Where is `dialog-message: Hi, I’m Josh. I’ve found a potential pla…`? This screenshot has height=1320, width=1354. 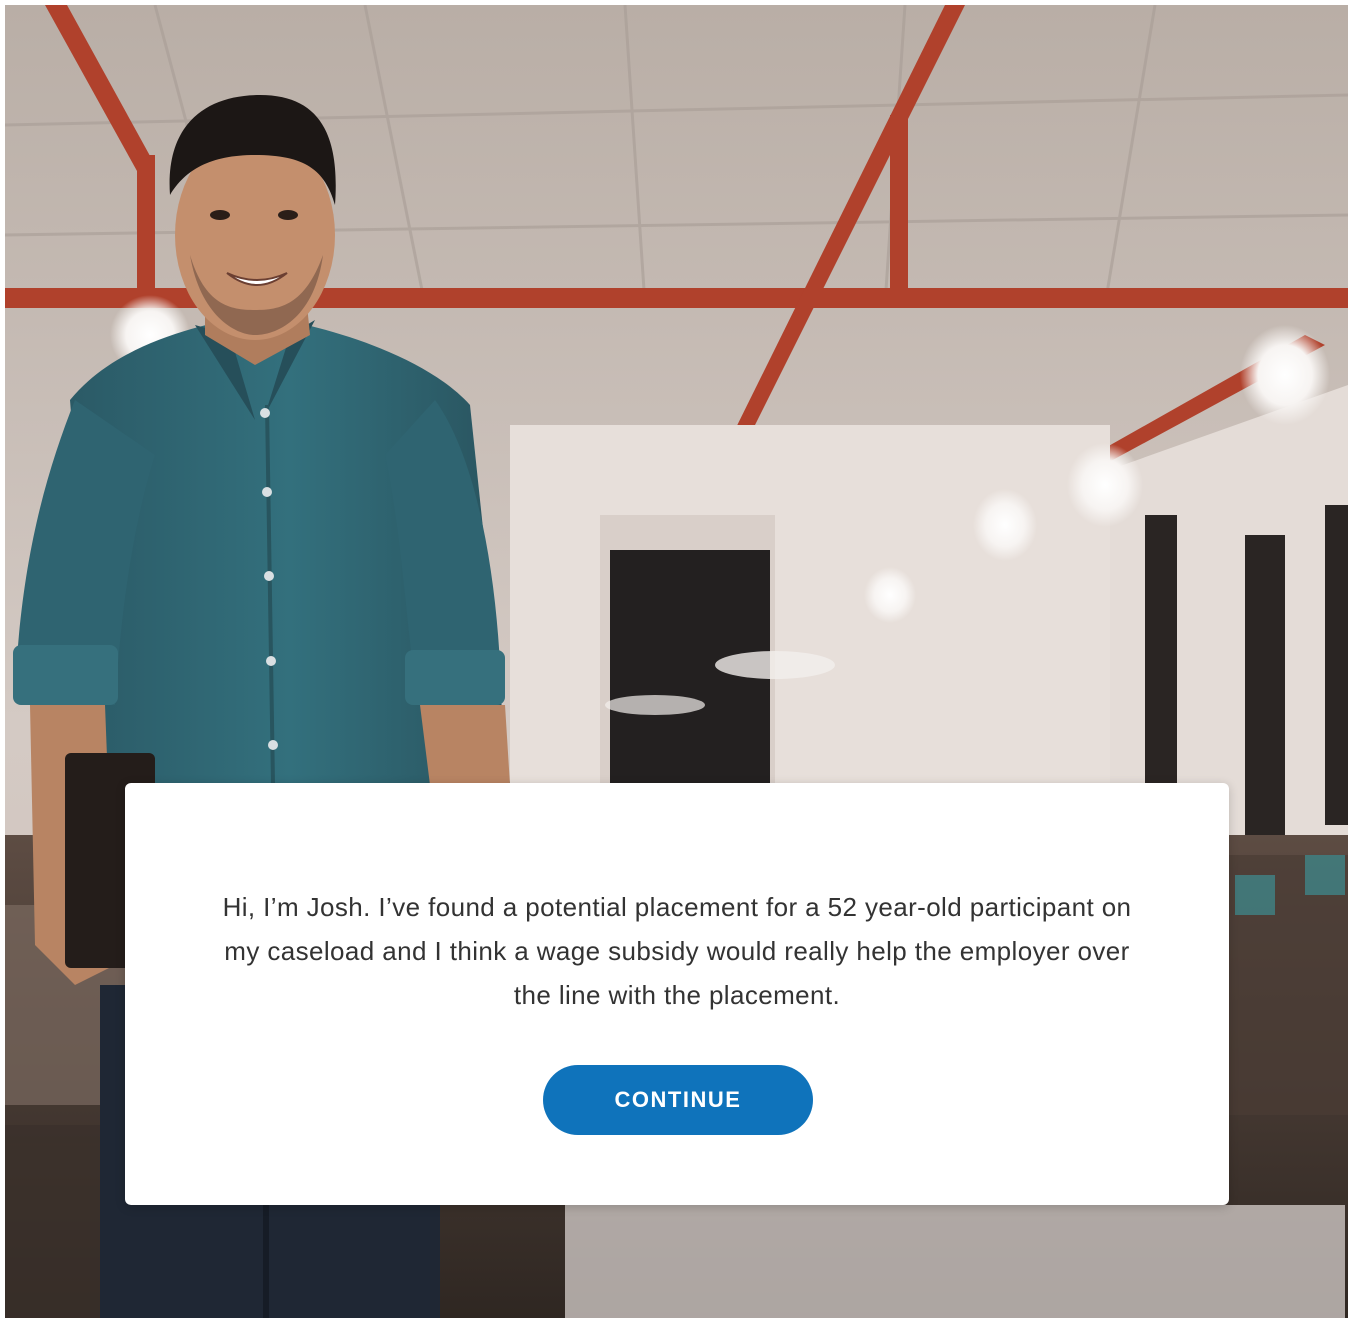 dialog-message: Hi, I’m Josh. I’ve found a potential pla… is located at coordinates (677, 951).